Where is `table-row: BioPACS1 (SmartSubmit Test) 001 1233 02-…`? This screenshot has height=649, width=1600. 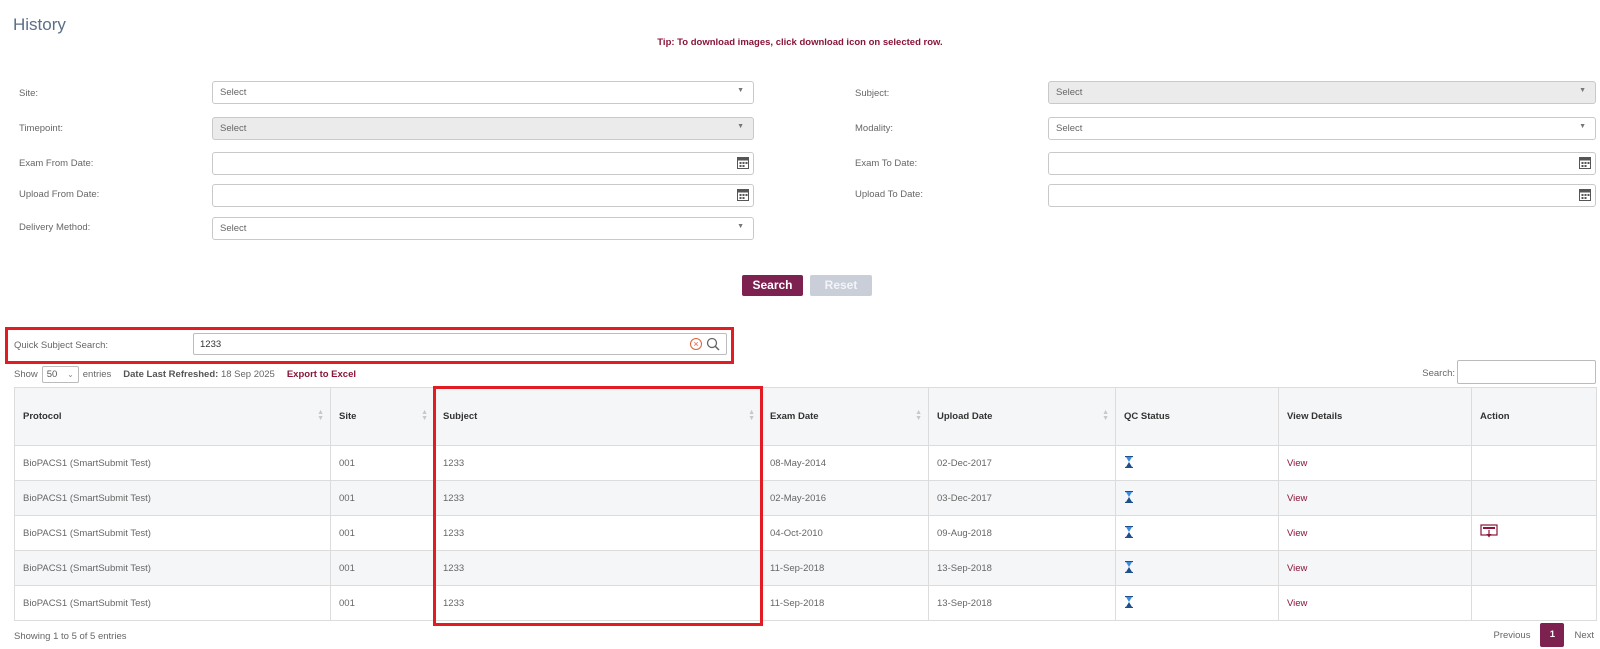 table-row: BioPACS1 (SmartSubmit Test) 001 1233 02-… is located at coordinates (805, 498).